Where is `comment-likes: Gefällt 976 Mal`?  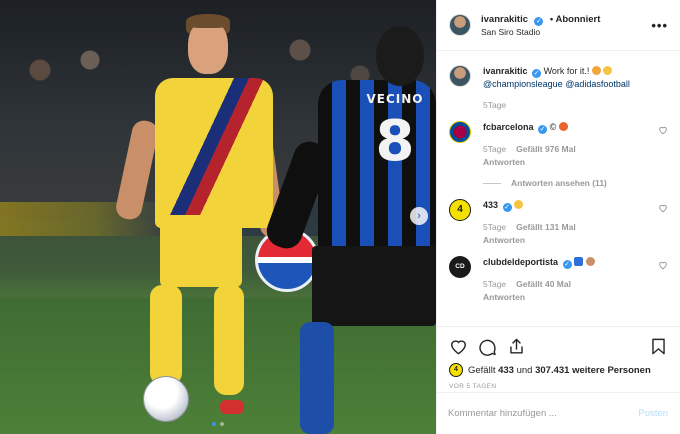
comment-likes: Gefällt 976 Mal is located at coordinates (546, 149).